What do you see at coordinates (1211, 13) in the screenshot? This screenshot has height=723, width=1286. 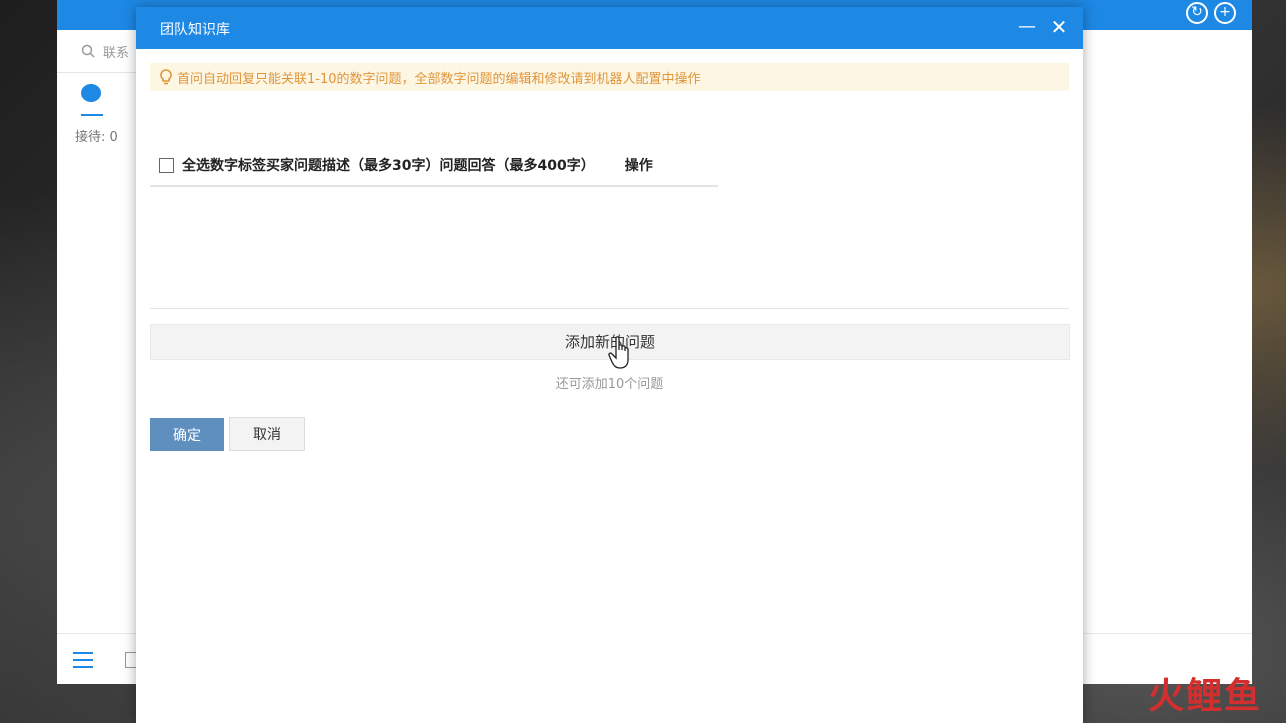 I see `app-top-icons: ↻ +` at bounding box center [1211, 13].